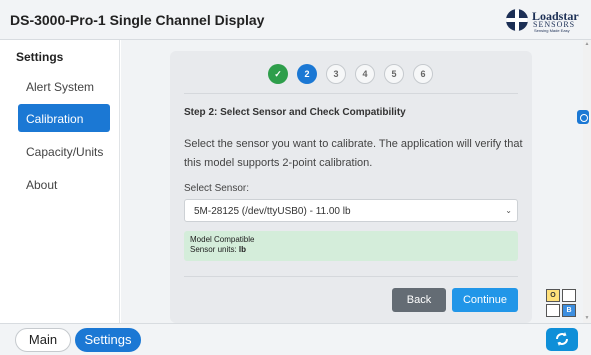  What do you see at coordinates (242, 249) in the screenshot?
I see `alert-units-value: lb` at bounding box center [242, 249].